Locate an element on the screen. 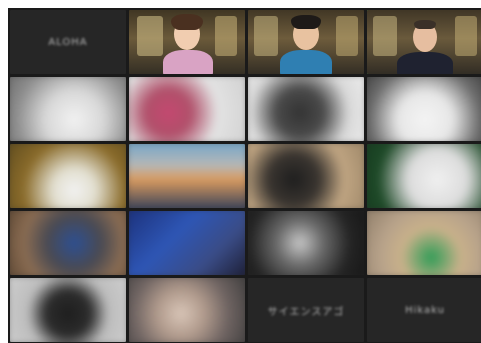 The width and height of the screenshot is (481, 343). participant-tile-man-virtual-bg is located at coordinates (306, 42).